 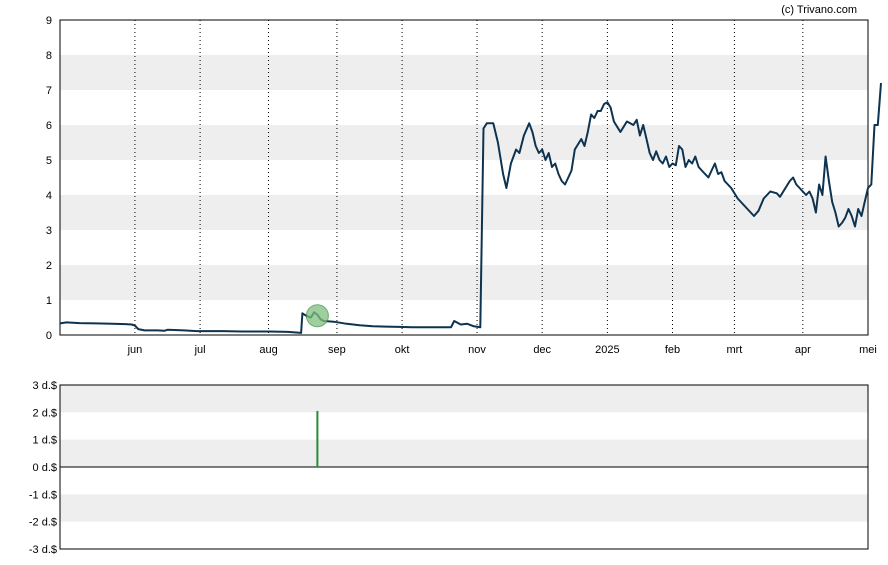 What do you see at coordinates (49, 196) in the screenshot?
I see `y-tick-label: 4` at bounding box center [49, 196].